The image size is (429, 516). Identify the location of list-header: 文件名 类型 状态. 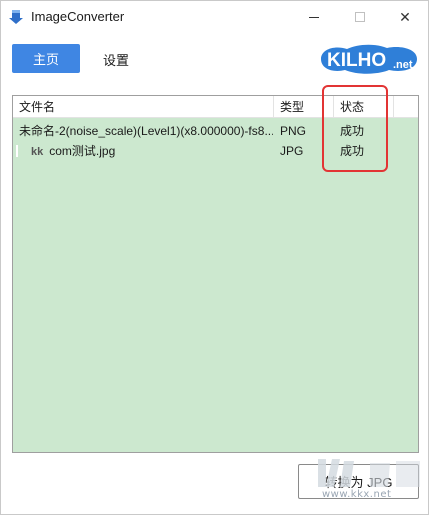
(215, 107).